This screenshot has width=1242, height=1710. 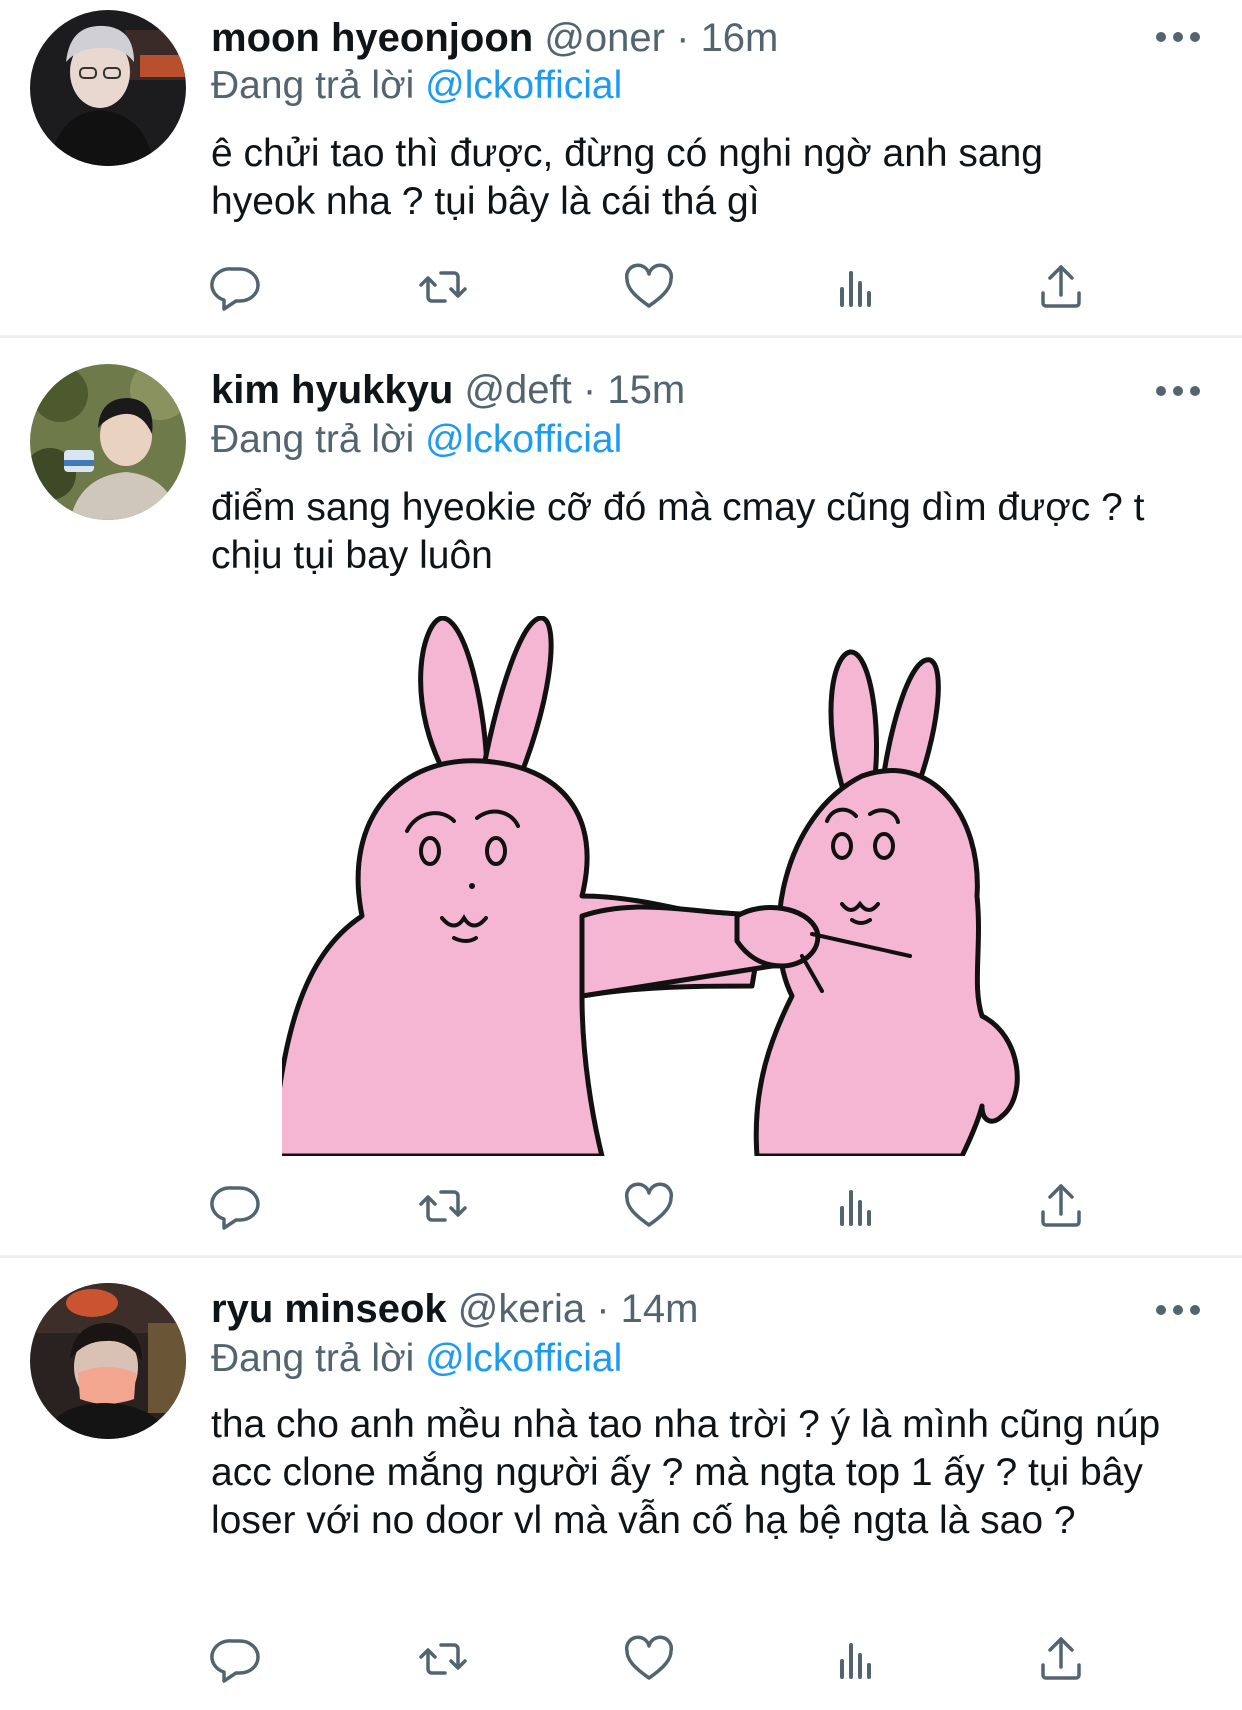 I want to click on timestamp: 14m, so click(x=660, y=1309).